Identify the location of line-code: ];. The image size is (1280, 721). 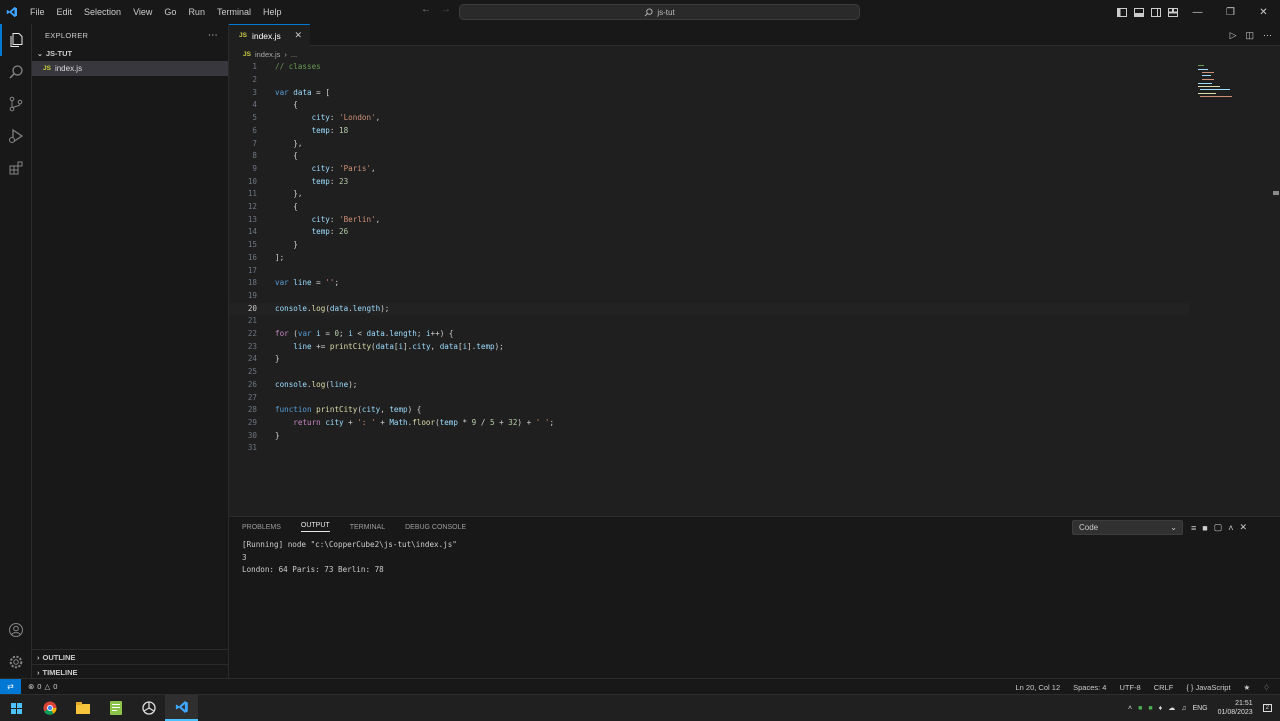
(280, 257).